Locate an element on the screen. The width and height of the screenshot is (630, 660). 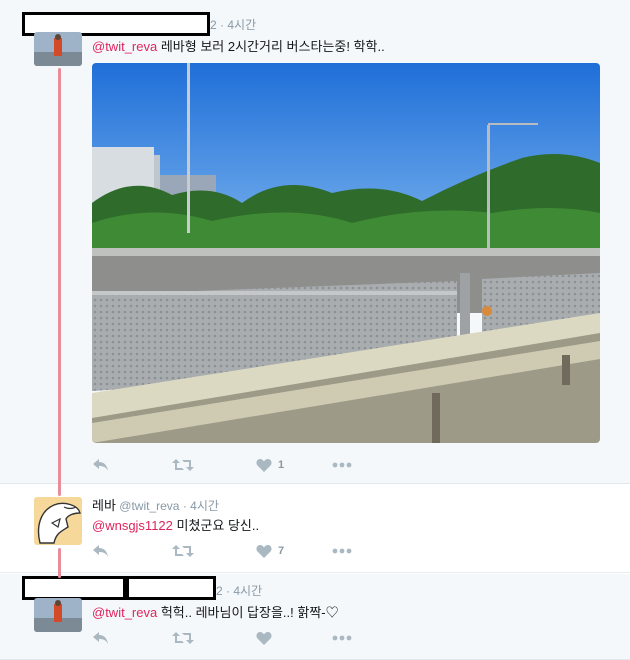
display-name: 레바 is located at coordinates (104, 505).